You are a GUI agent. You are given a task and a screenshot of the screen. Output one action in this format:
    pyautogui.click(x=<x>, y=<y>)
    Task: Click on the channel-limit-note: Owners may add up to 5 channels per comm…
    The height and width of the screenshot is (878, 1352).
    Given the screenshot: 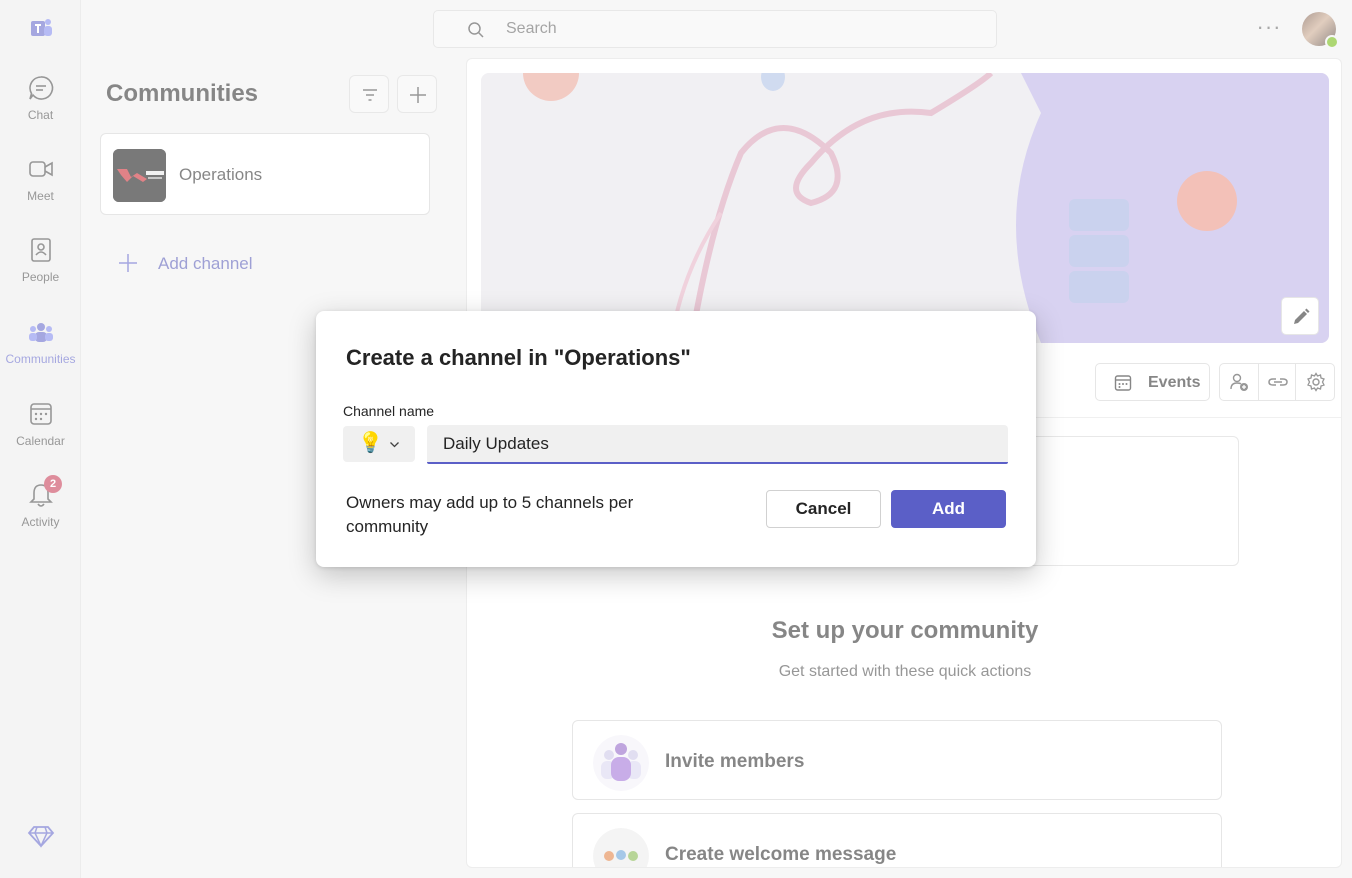 What is the action you would take?
    pyautogui.click(x=490, y=514)
    